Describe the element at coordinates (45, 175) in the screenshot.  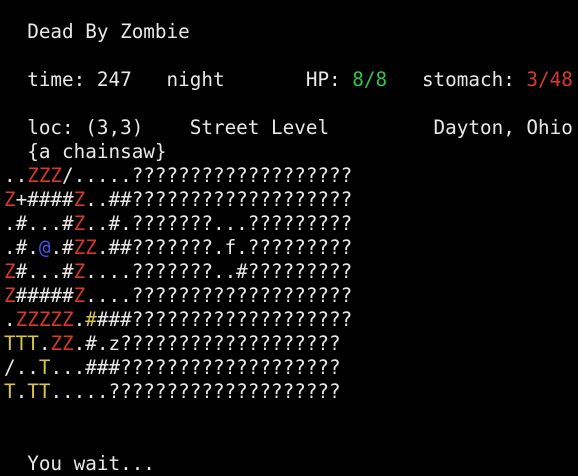
I see `zombie-glyph: ZZZ` at that location.